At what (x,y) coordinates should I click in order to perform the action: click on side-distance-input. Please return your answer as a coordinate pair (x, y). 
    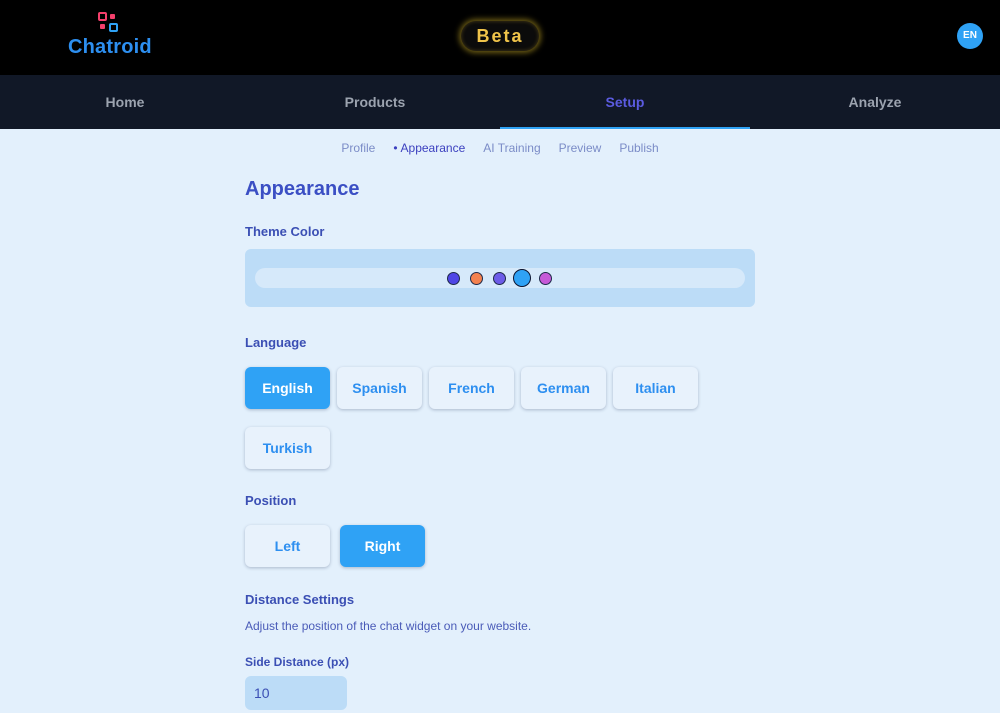
    Looking at the image, I should click on (296, 693).